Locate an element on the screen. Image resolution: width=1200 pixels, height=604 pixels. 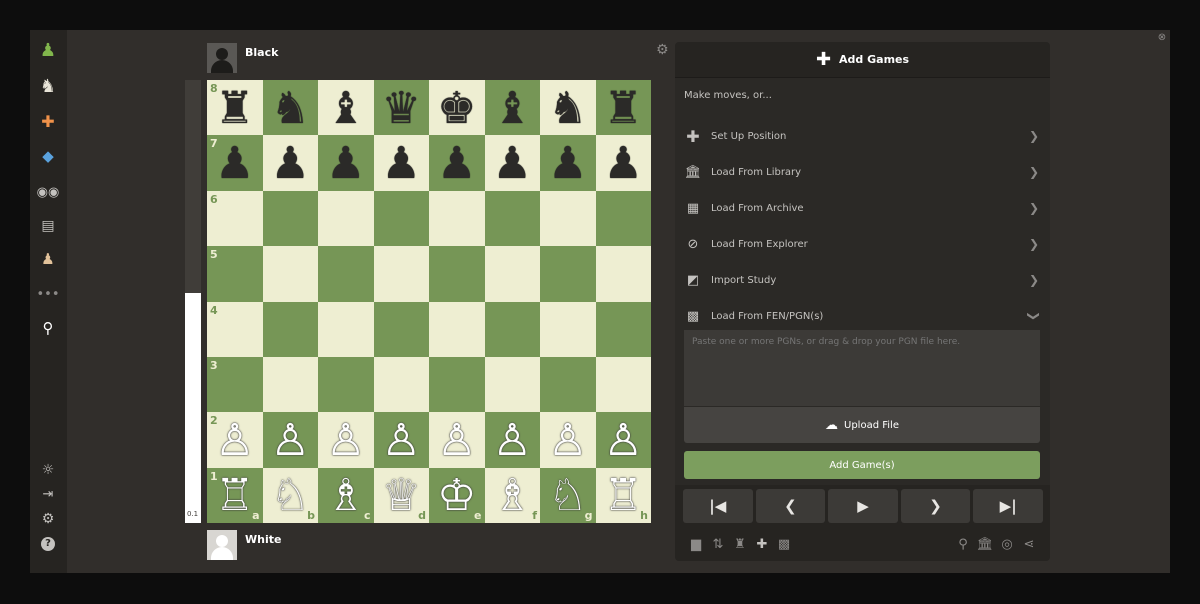
square-c6 is located at coordinates (346, 218).